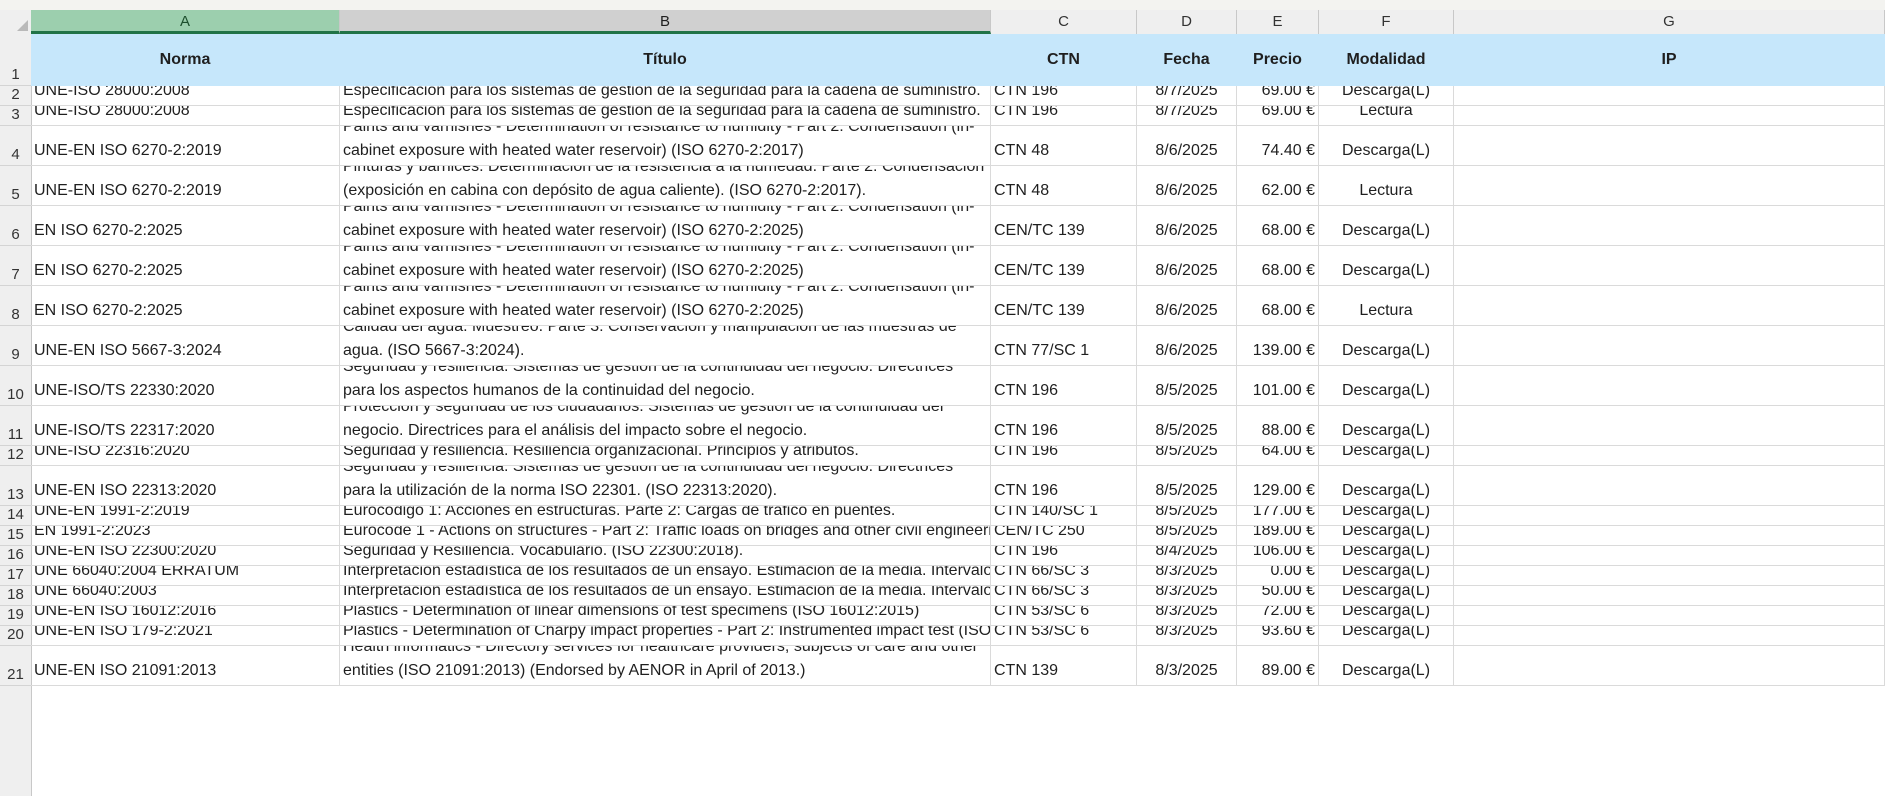 This screenshot has height=796, width=1885. Describe the element at coordinates (1278, 22) in the screenshot. I see `column-header-e: E` at that location.